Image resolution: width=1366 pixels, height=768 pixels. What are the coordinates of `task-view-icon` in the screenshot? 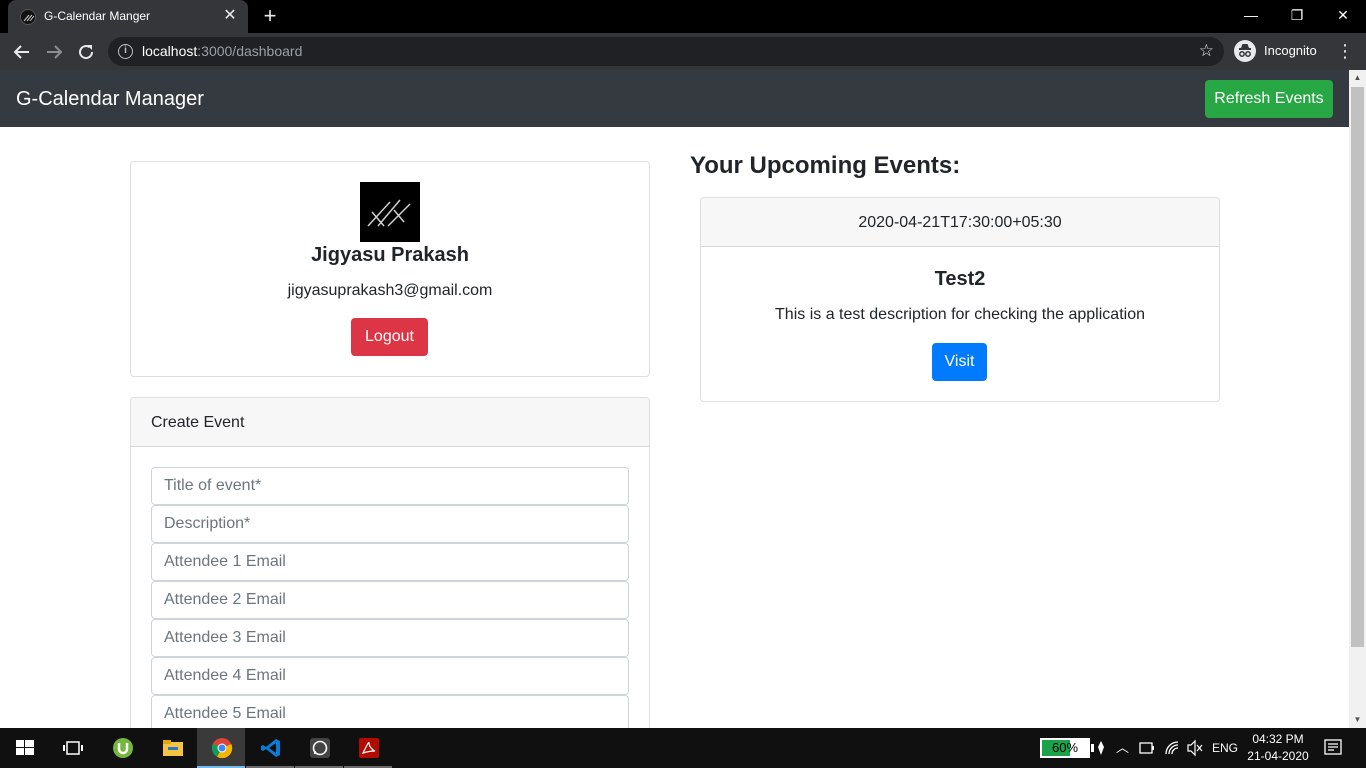 It's located at (72, 748).